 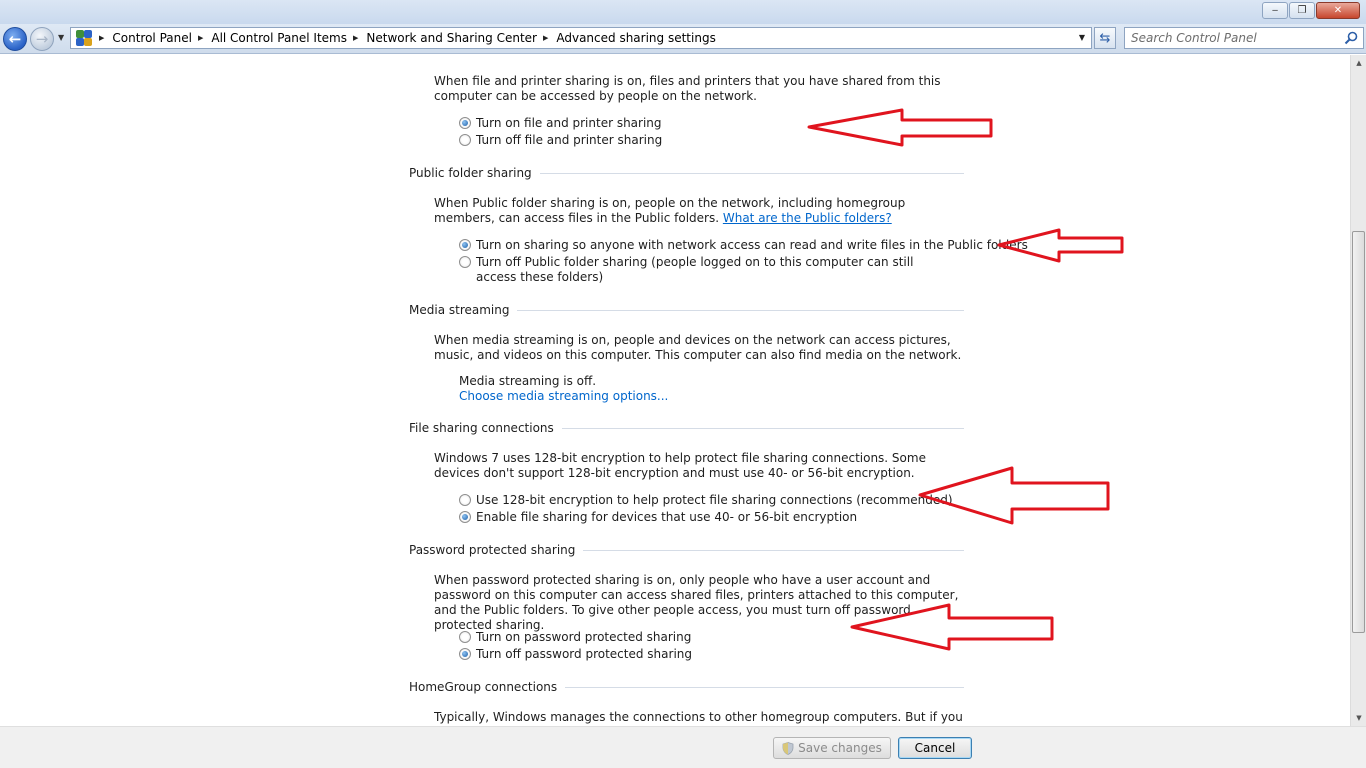 What do you see at coordinates (279, 38) in the screenshot?
I see `breadcrumb-all-control-panel-items: All Control Panel Items` at bounding box center [279, 38].